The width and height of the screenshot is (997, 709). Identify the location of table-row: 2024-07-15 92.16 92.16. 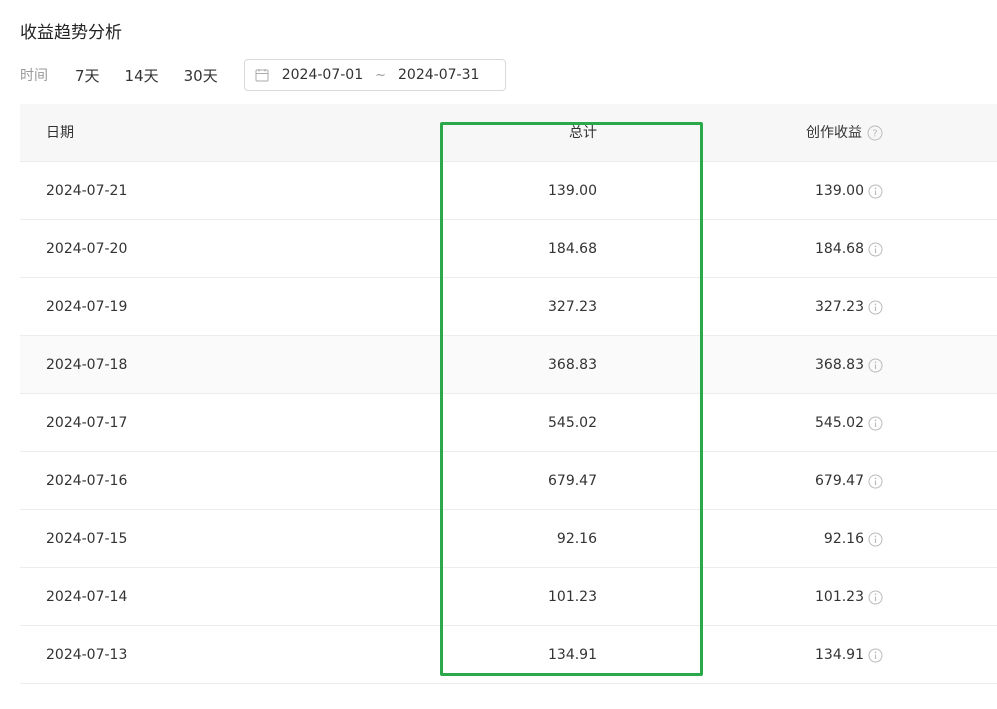
(508, 539).